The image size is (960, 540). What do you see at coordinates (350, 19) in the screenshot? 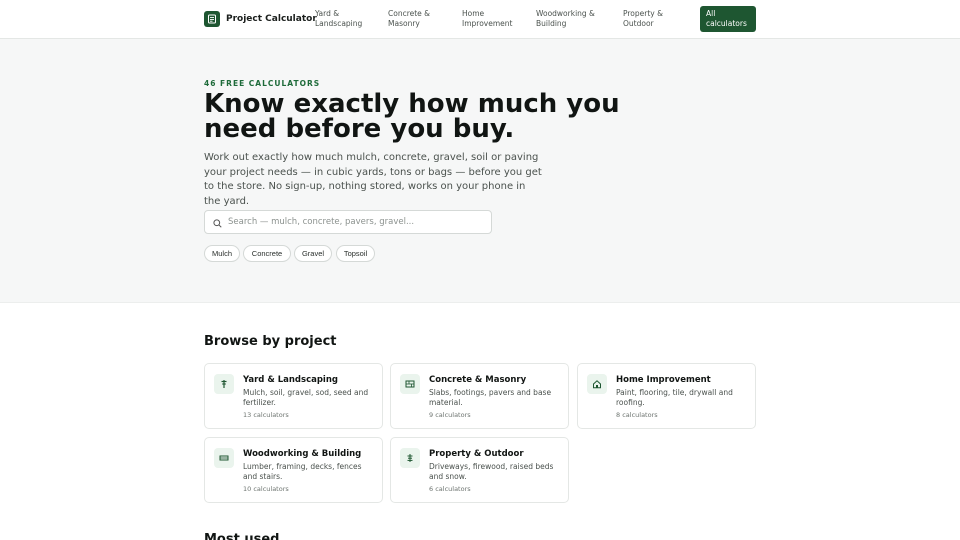
I see `nav-yard-landscaping: Yard & Landscaping` at bounding box center [350, 19].